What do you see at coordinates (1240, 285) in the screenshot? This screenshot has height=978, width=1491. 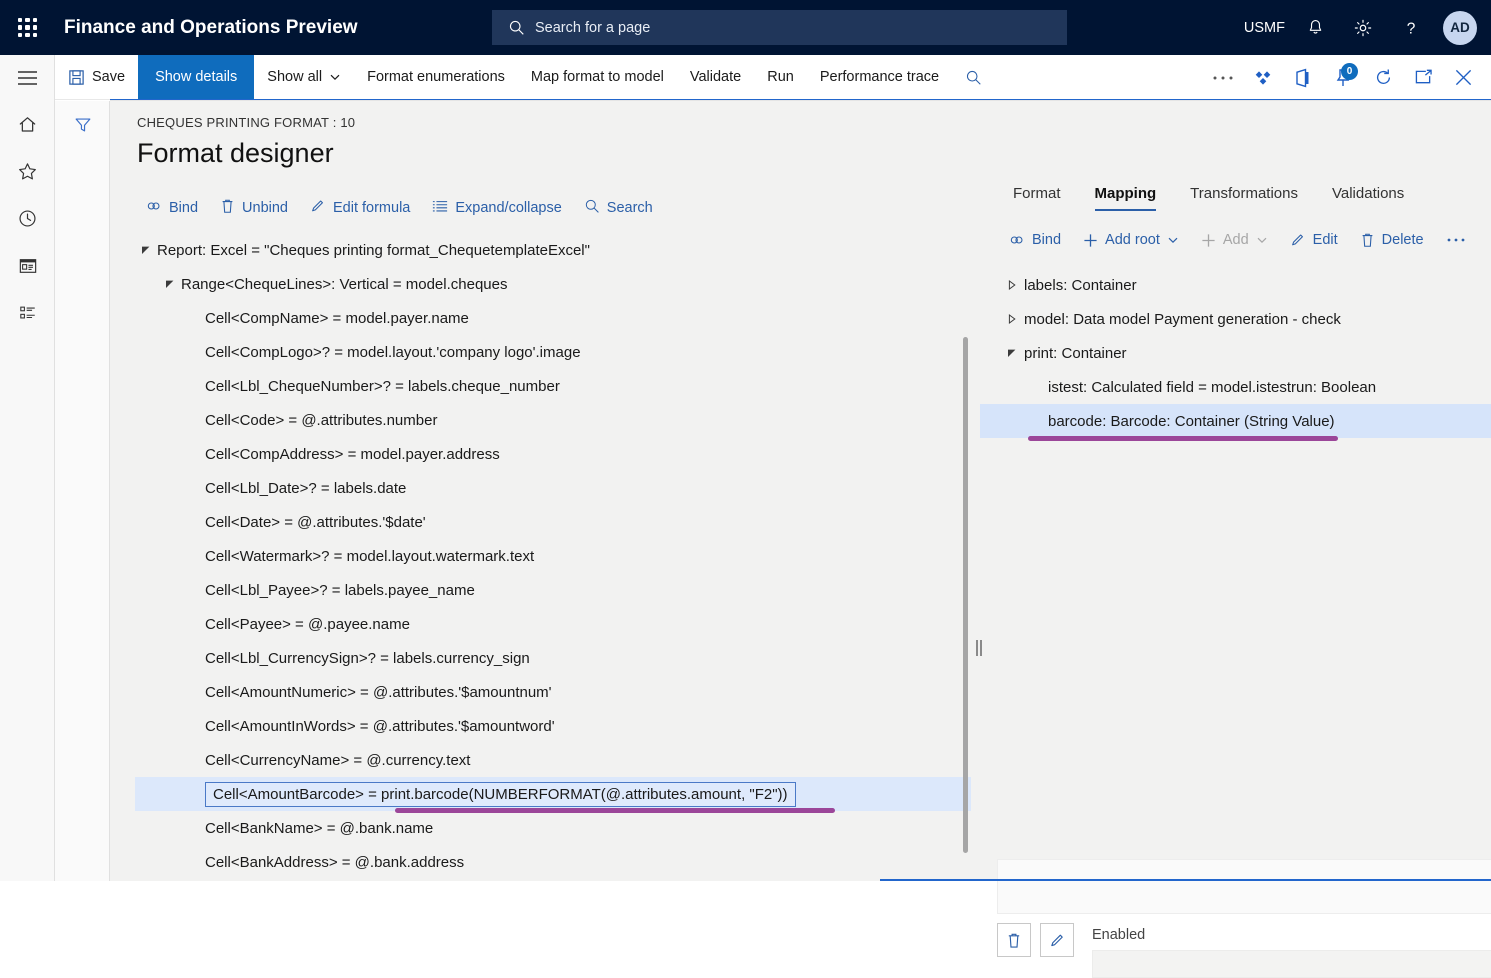 I see `mapping-tree-row: labels: Container` at bounding box center [1240, 285].